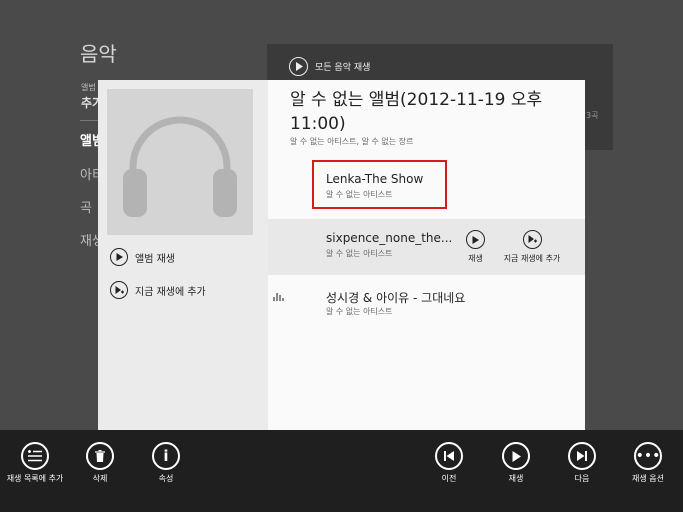 The width and height of the screenshot is (683, 512). What do you see at coordinates (278, 296) in the screenshot?
I see `now-playing-icon` at bounding box center [278, 296].